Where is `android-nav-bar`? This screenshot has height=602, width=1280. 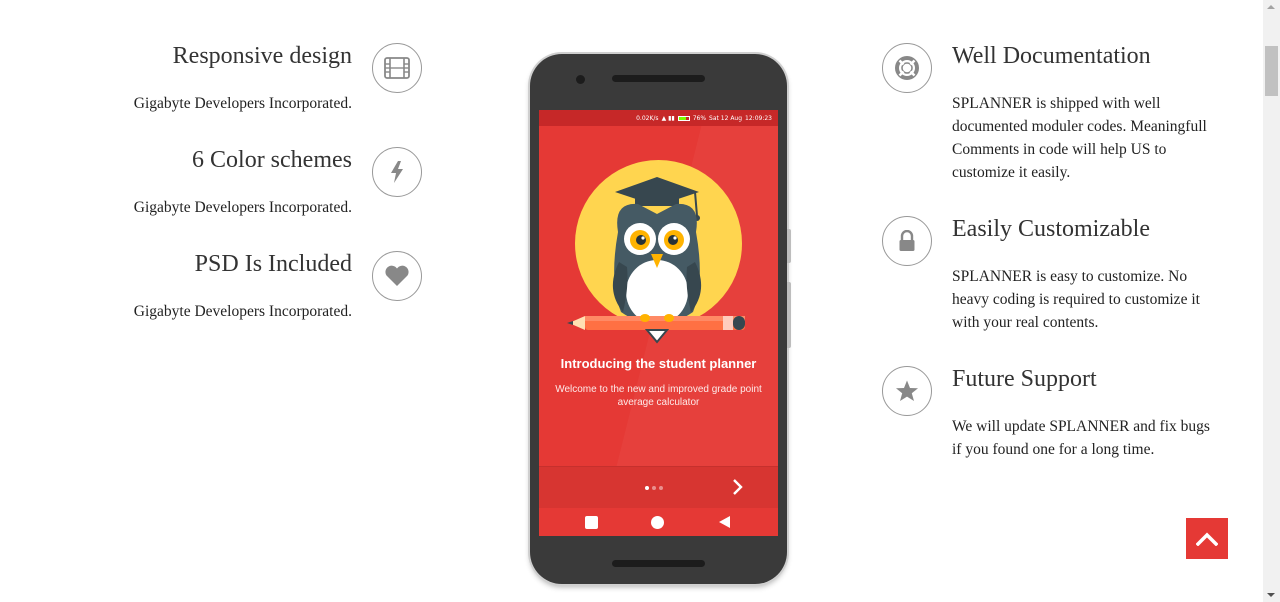 android-nav-bar is located at coordinates (658, 522).